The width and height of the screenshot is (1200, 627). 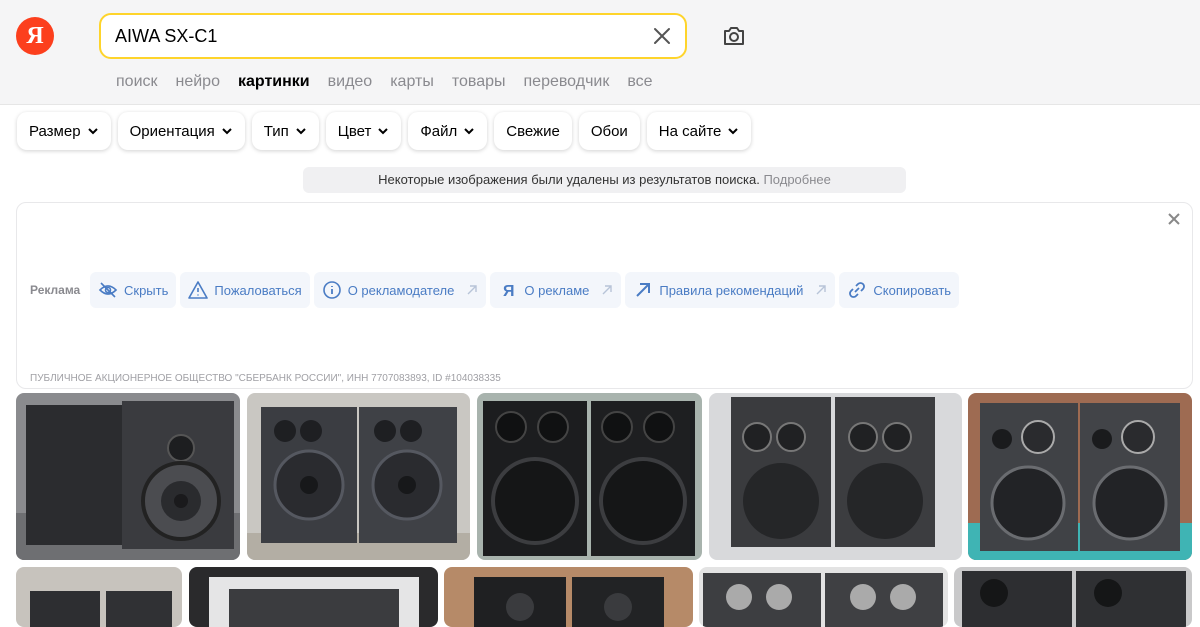 I want to click on ad-report-label: Пожаловаться, so click(x=258, y=290).